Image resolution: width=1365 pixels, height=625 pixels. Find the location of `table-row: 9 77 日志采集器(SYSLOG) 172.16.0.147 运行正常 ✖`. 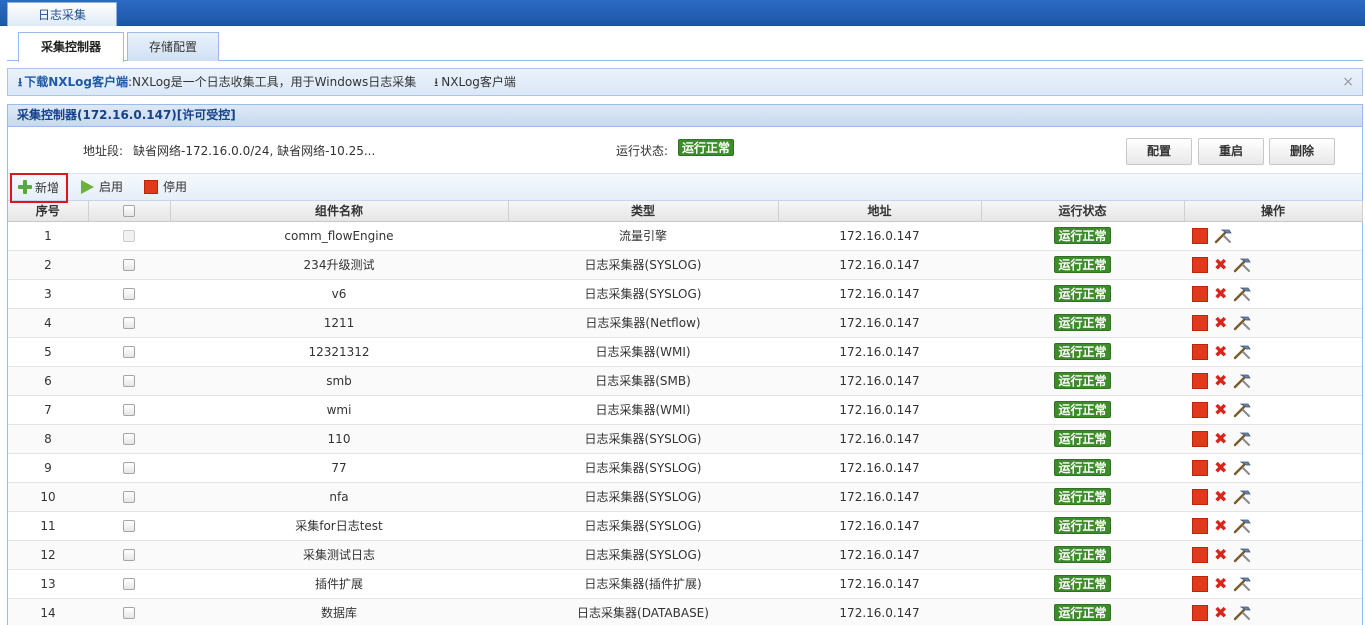

table-row: 9 77 日志采集器(SYSLOG) 172.16.0.147 运行正常 ✖ is located at coordinates (685, 468).